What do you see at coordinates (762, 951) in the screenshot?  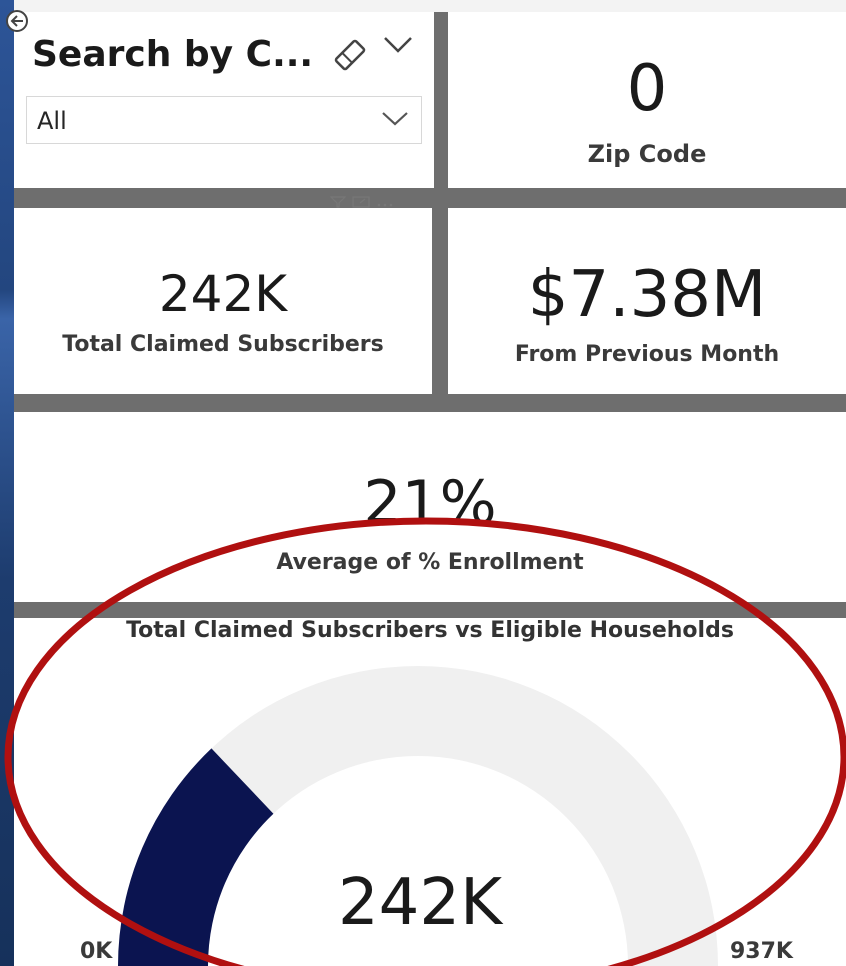 I see `gauge-max-label: 937K` at bounding box center [762, 951].